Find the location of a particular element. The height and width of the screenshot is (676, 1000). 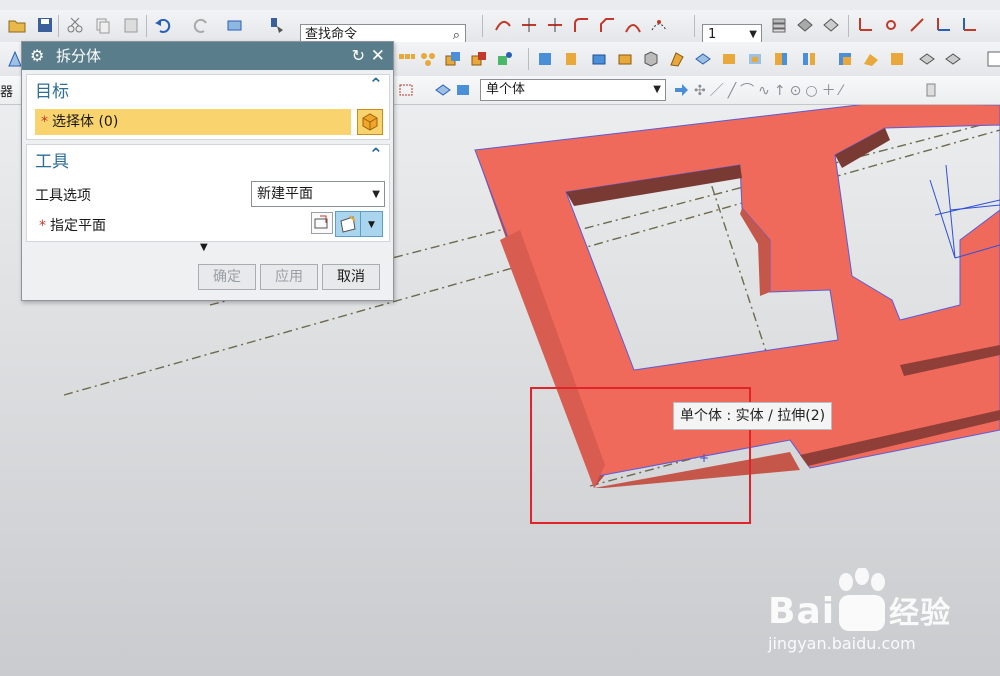

apply-button: 应用 is located at coordinates (289, 277).